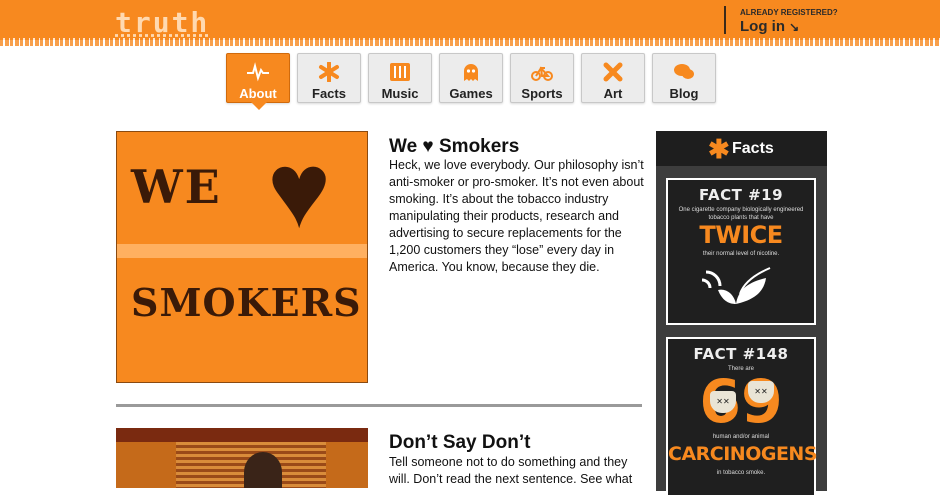 This screenshot has width=940, height=497. I want to click on tab-label: Games, so click(471, 93).